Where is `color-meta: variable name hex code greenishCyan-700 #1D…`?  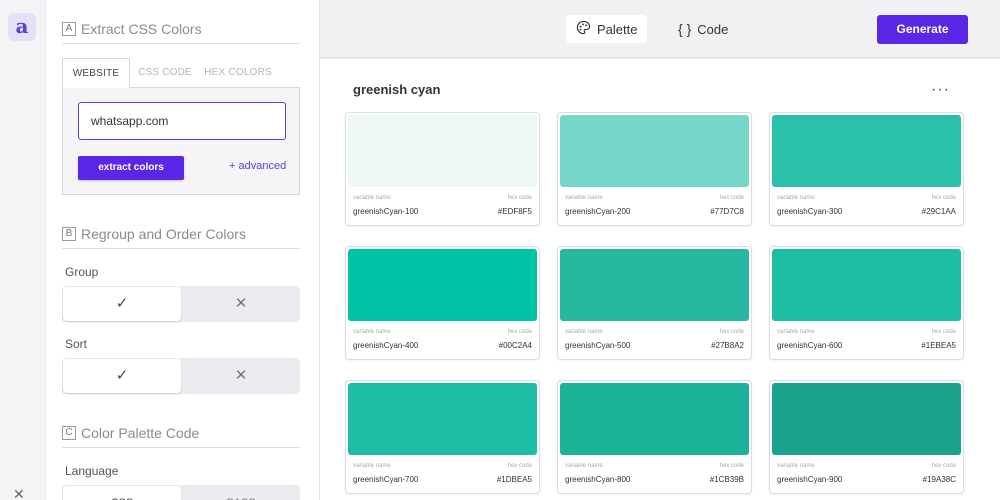
color-meta: variable name hex code greenishCyan-700 #1D… is located at coordinates (442, 472).